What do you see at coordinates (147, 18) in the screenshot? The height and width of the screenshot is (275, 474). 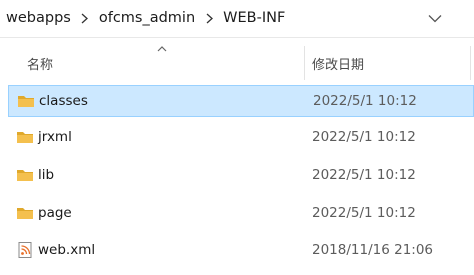 I see `breadcrumb-item-ofcms-admin: ofcms_admin` at bounding box center [147, 18].